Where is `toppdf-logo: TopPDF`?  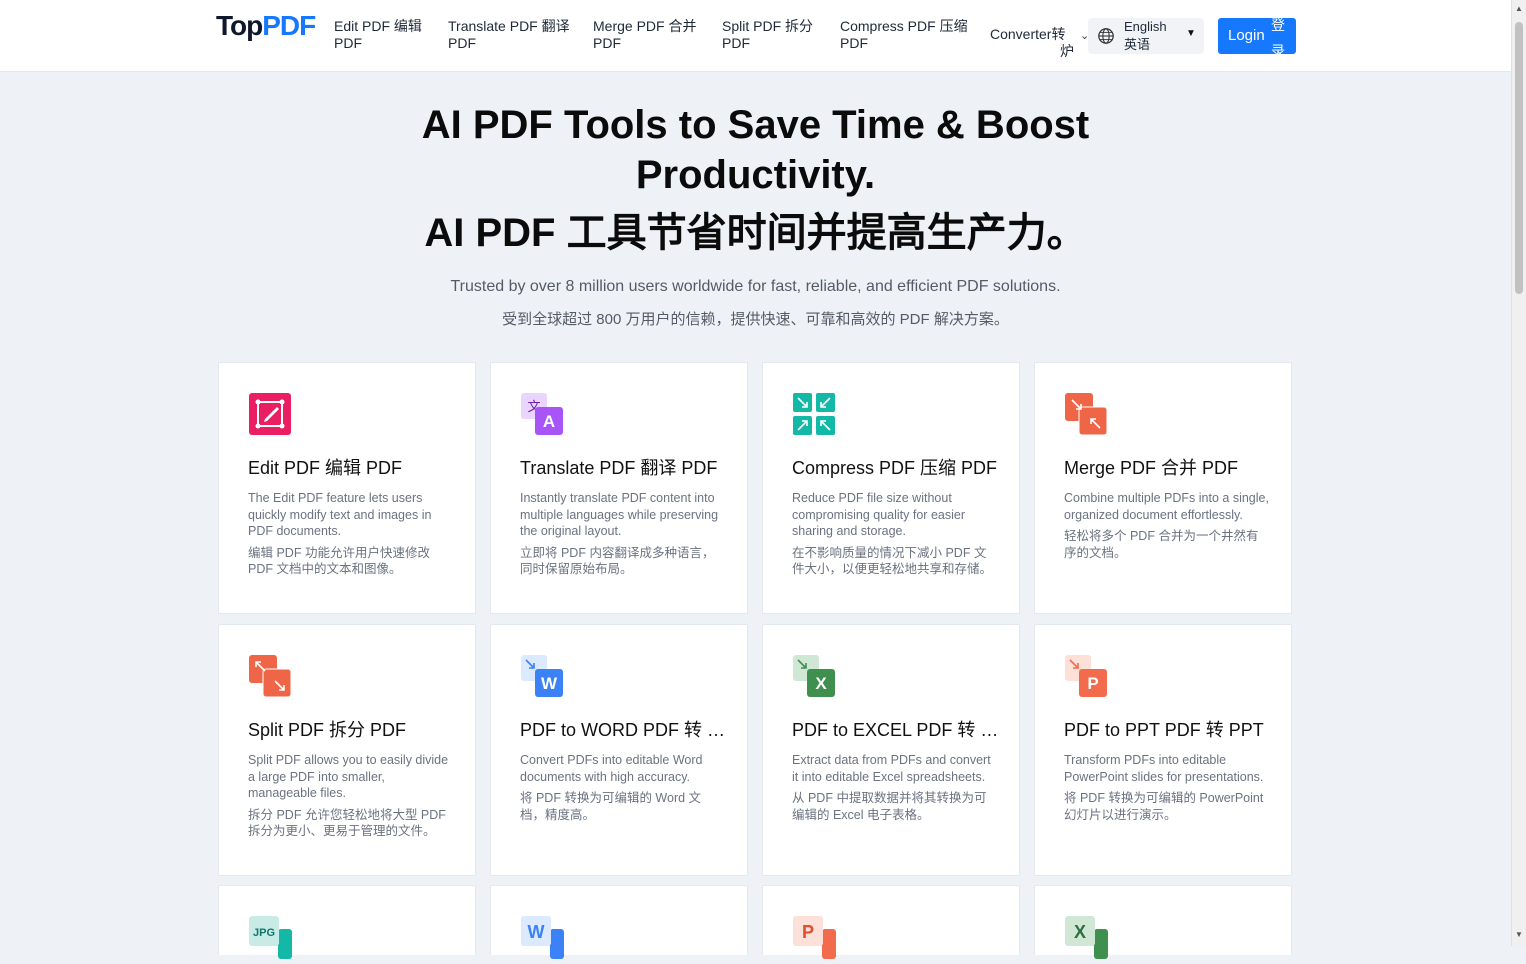 toppdf-logo: TopPDF is located at coordinates (266, 26).